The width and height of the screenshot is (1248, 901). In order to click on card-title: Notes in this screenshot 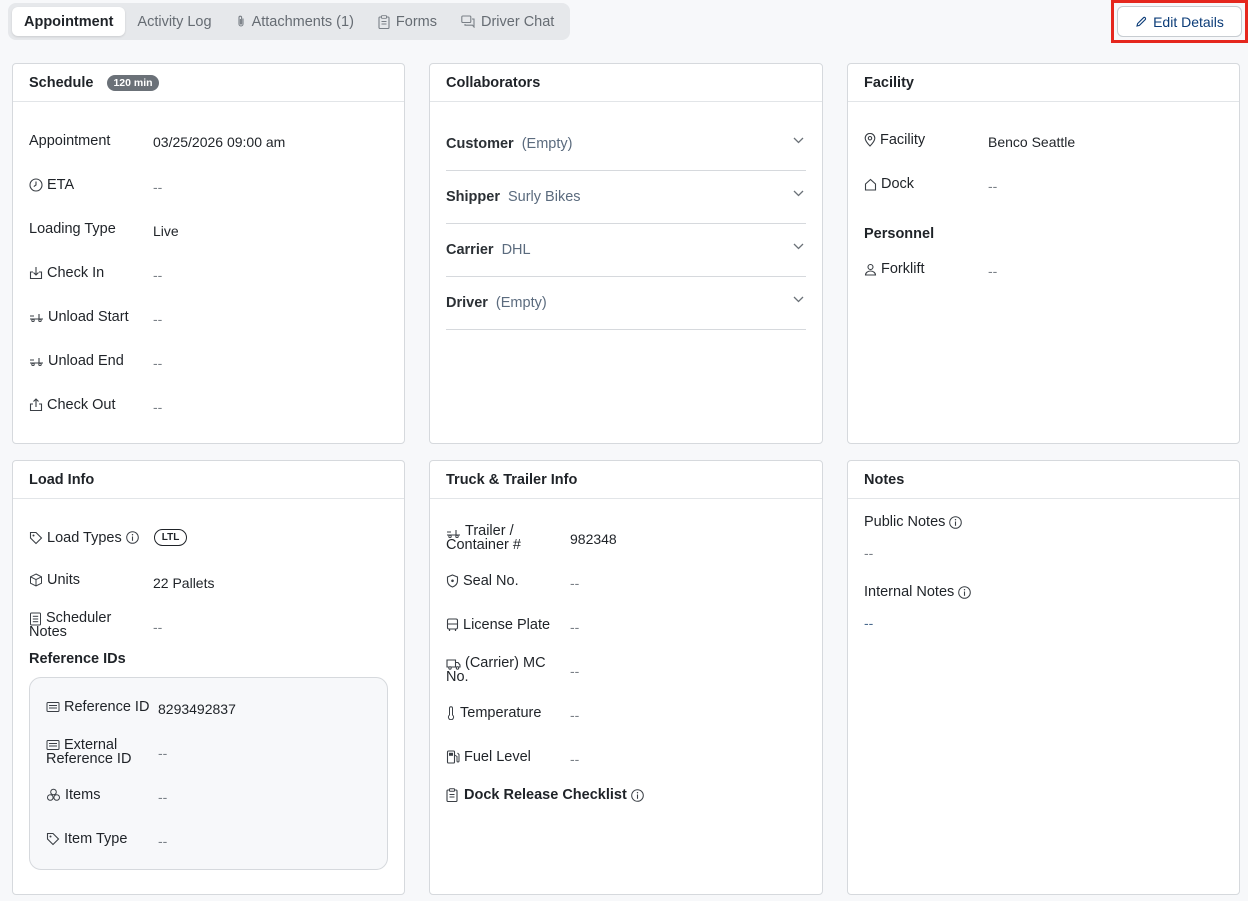, I will do `click(884, 479)`.